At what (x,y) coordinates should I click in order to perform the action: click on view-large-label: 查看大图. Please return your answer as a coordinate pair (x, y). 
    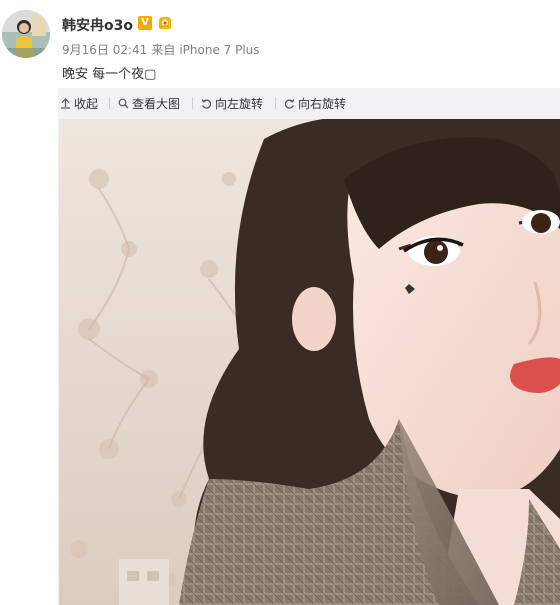
    Looking at the image, I should click on (156, 103).